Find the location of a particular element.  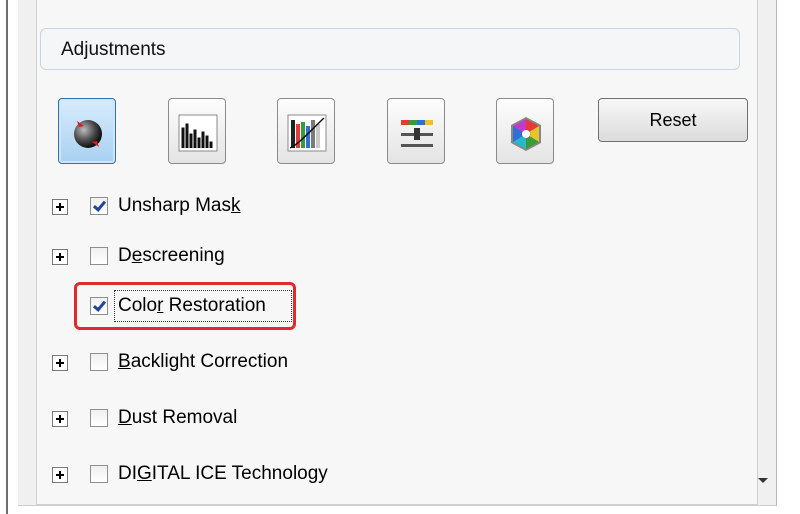

backlight-correction-label: Backlight Correction is located at coordinates (203, 362).